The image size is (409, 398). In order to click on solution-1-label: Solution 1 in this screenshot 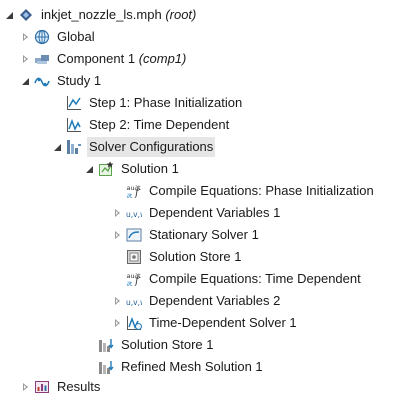, I will do `click(150, 168)`.